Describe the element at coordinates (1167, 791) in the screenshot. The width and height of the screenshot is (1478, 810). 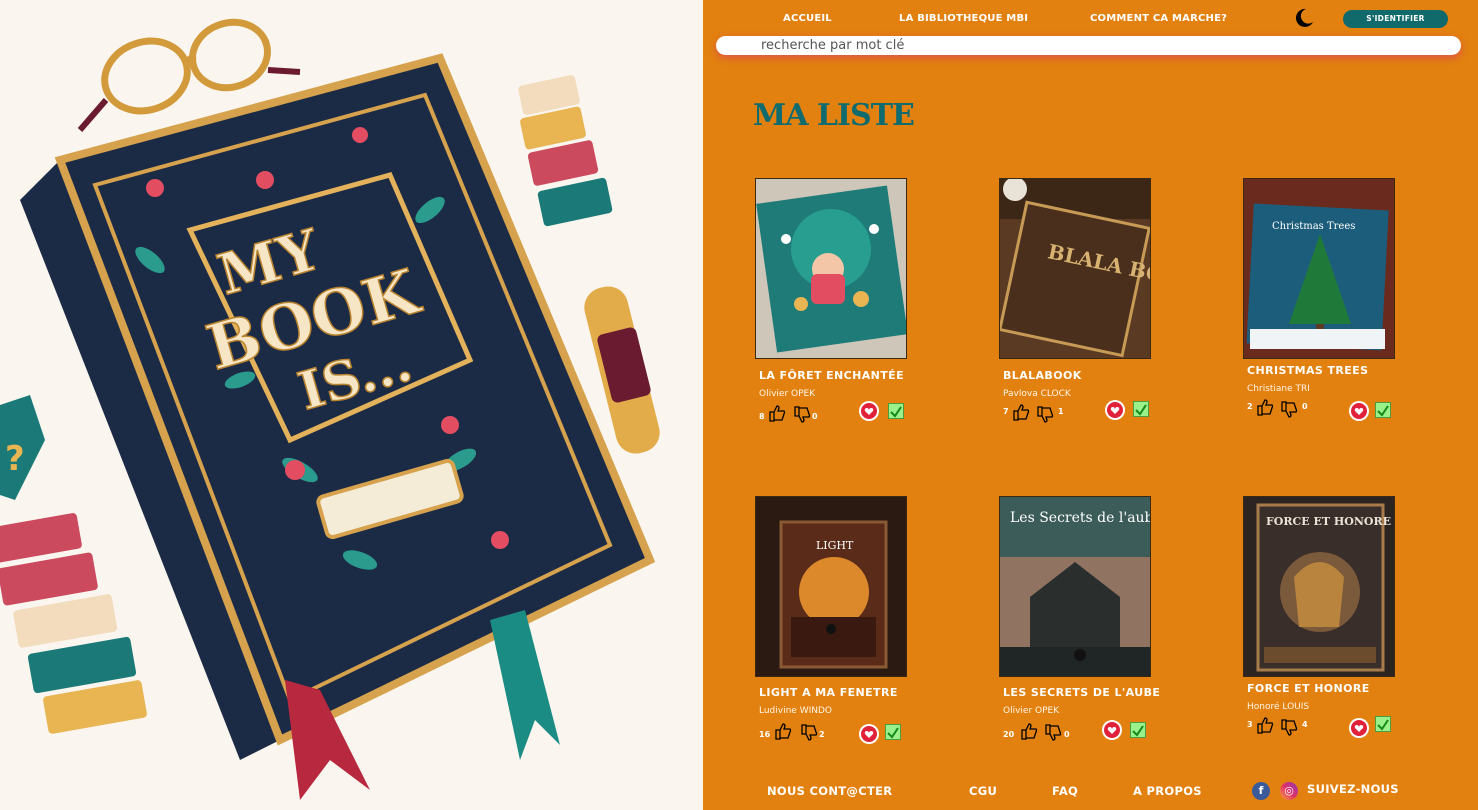
I see `footer-about-link: A PROPOS` at that location.